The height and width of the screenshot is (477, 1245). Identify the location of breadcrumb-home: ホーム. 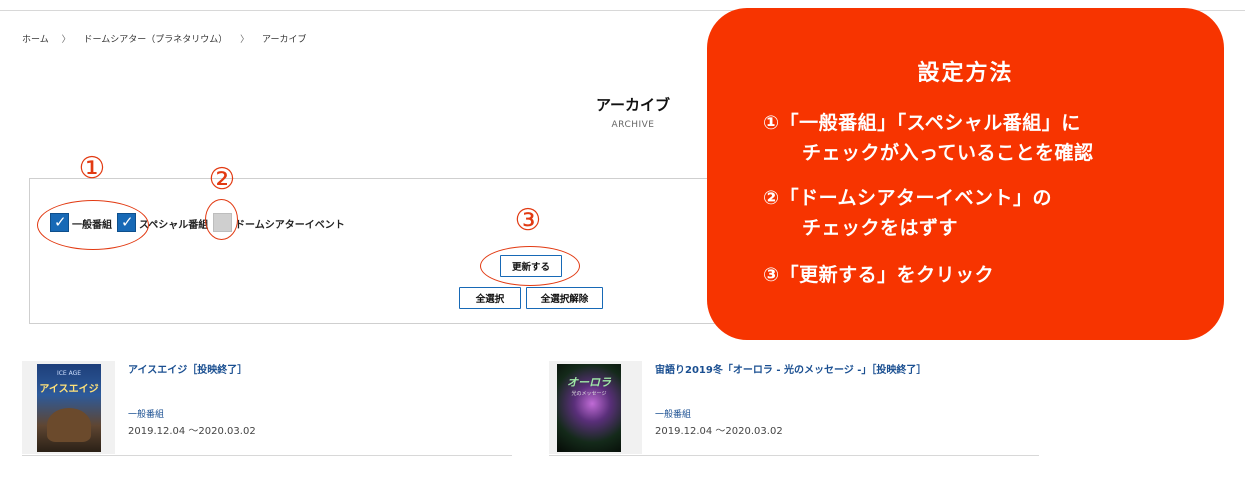
(35, 38).